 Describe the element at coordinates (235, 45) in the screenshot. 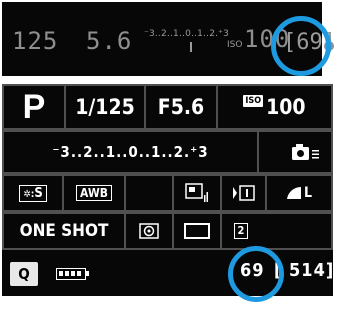

I see `viewfinder-iso-label: ISO` at that location.